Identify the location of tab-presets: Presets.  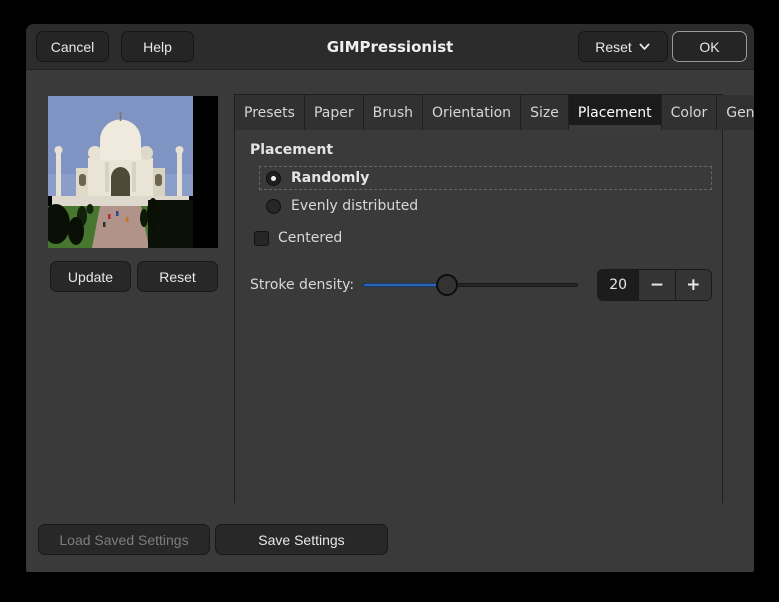
(270, 112).